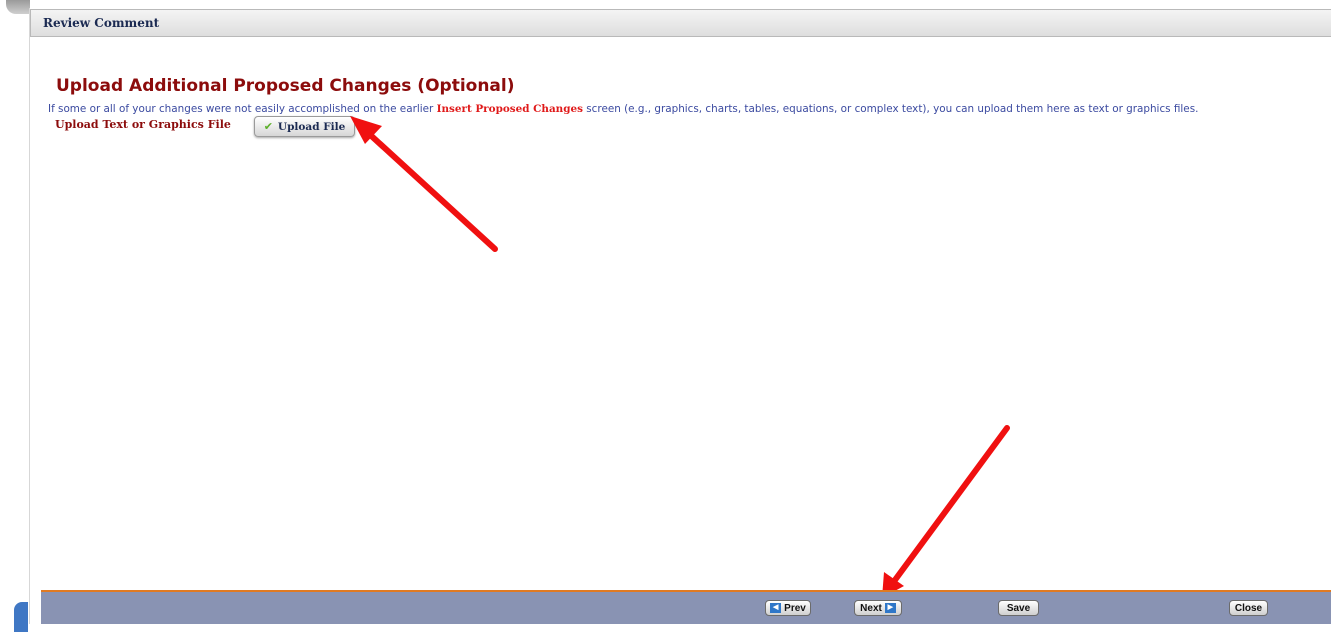  Describe the element at coordinates (509, 109) in the screenshot. I see `insert-proposed-changes-emphasis: Insert Proposed Changes` at that location.